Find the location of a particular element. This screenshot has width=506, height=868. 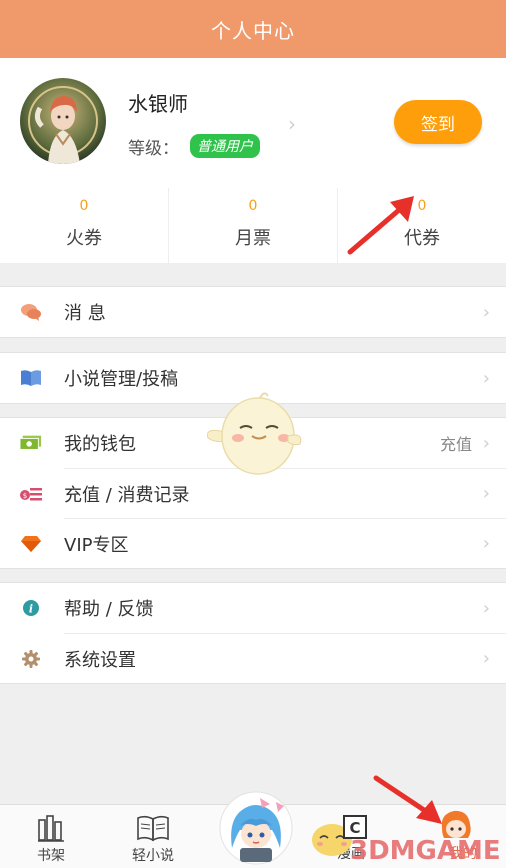

menu-item-settings: 系统设置 › is located at coordinates (264, 658).